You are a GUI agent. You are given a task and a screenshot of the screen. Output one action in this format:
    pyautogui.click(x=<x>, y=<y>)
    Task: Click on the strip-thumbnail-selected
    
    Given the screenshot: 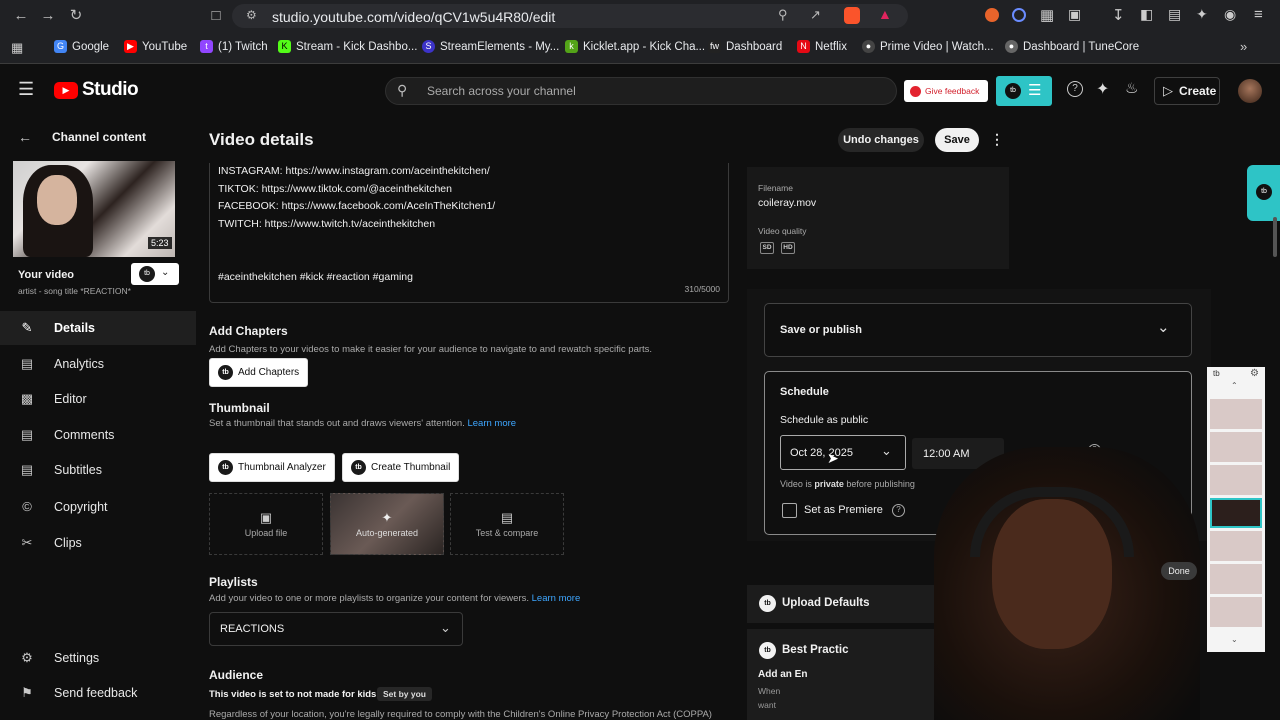 What is the action you would take?
    pyautogui.click(x=1236, y=513)
    